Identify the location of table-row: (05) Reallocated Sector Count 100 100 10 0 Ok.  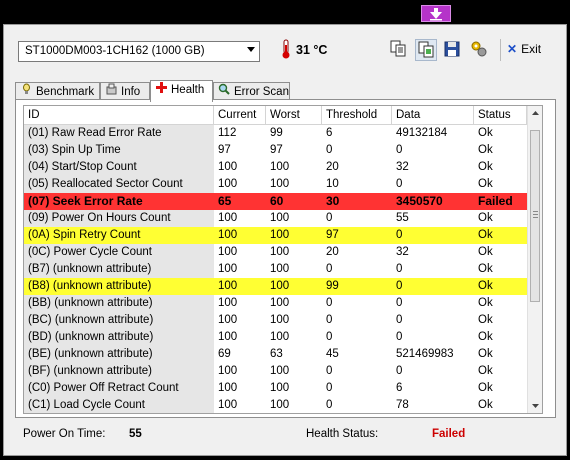
(275, 184).